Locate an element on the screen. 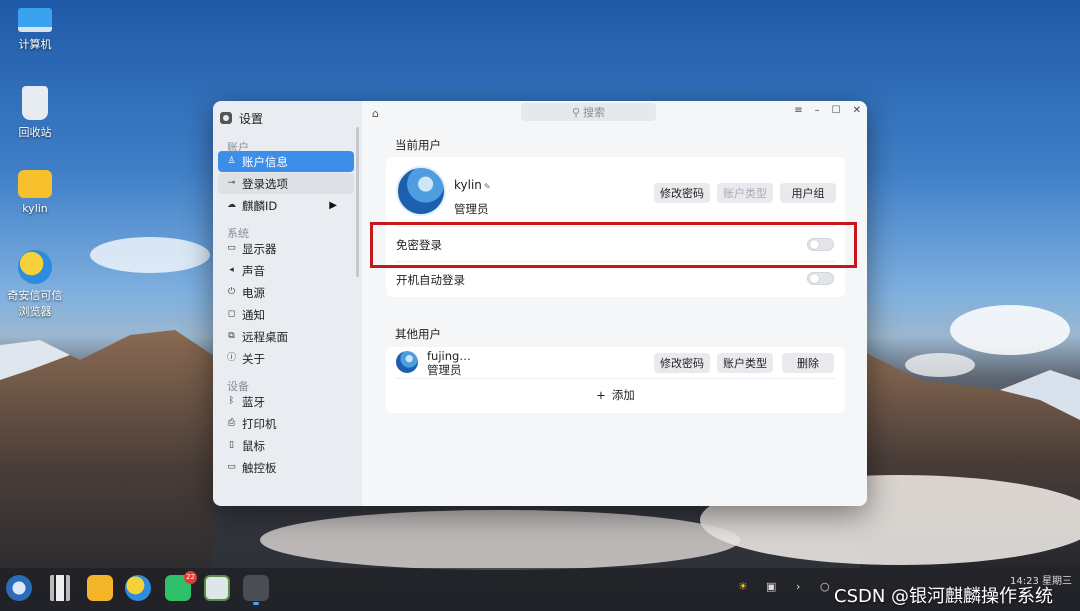 The height and width of the screenshot is (611, 1080). sidebar-item-label: 触控板 is located at coordinates (259, 467).